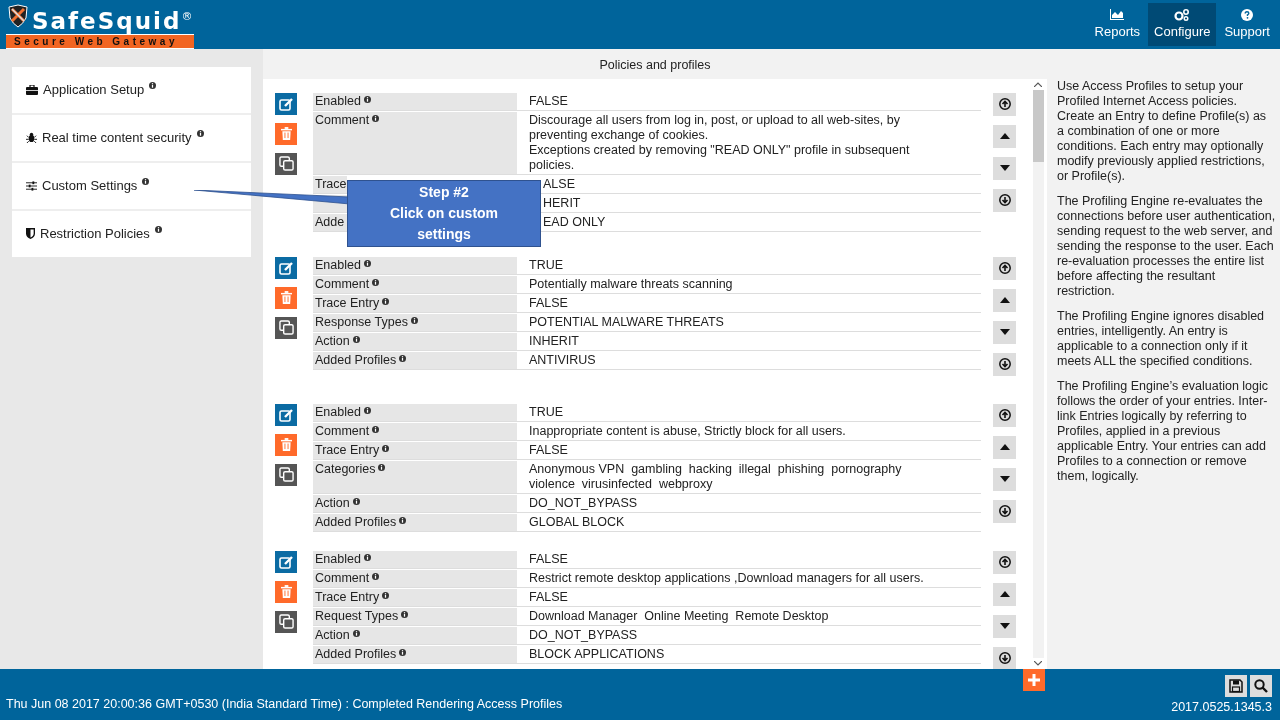 Image resolution: width=1280 pixels, height=720 pixels. Describe the element at coordinates (1182, 15) in the screenshot. I see `gears-icon` at that location.